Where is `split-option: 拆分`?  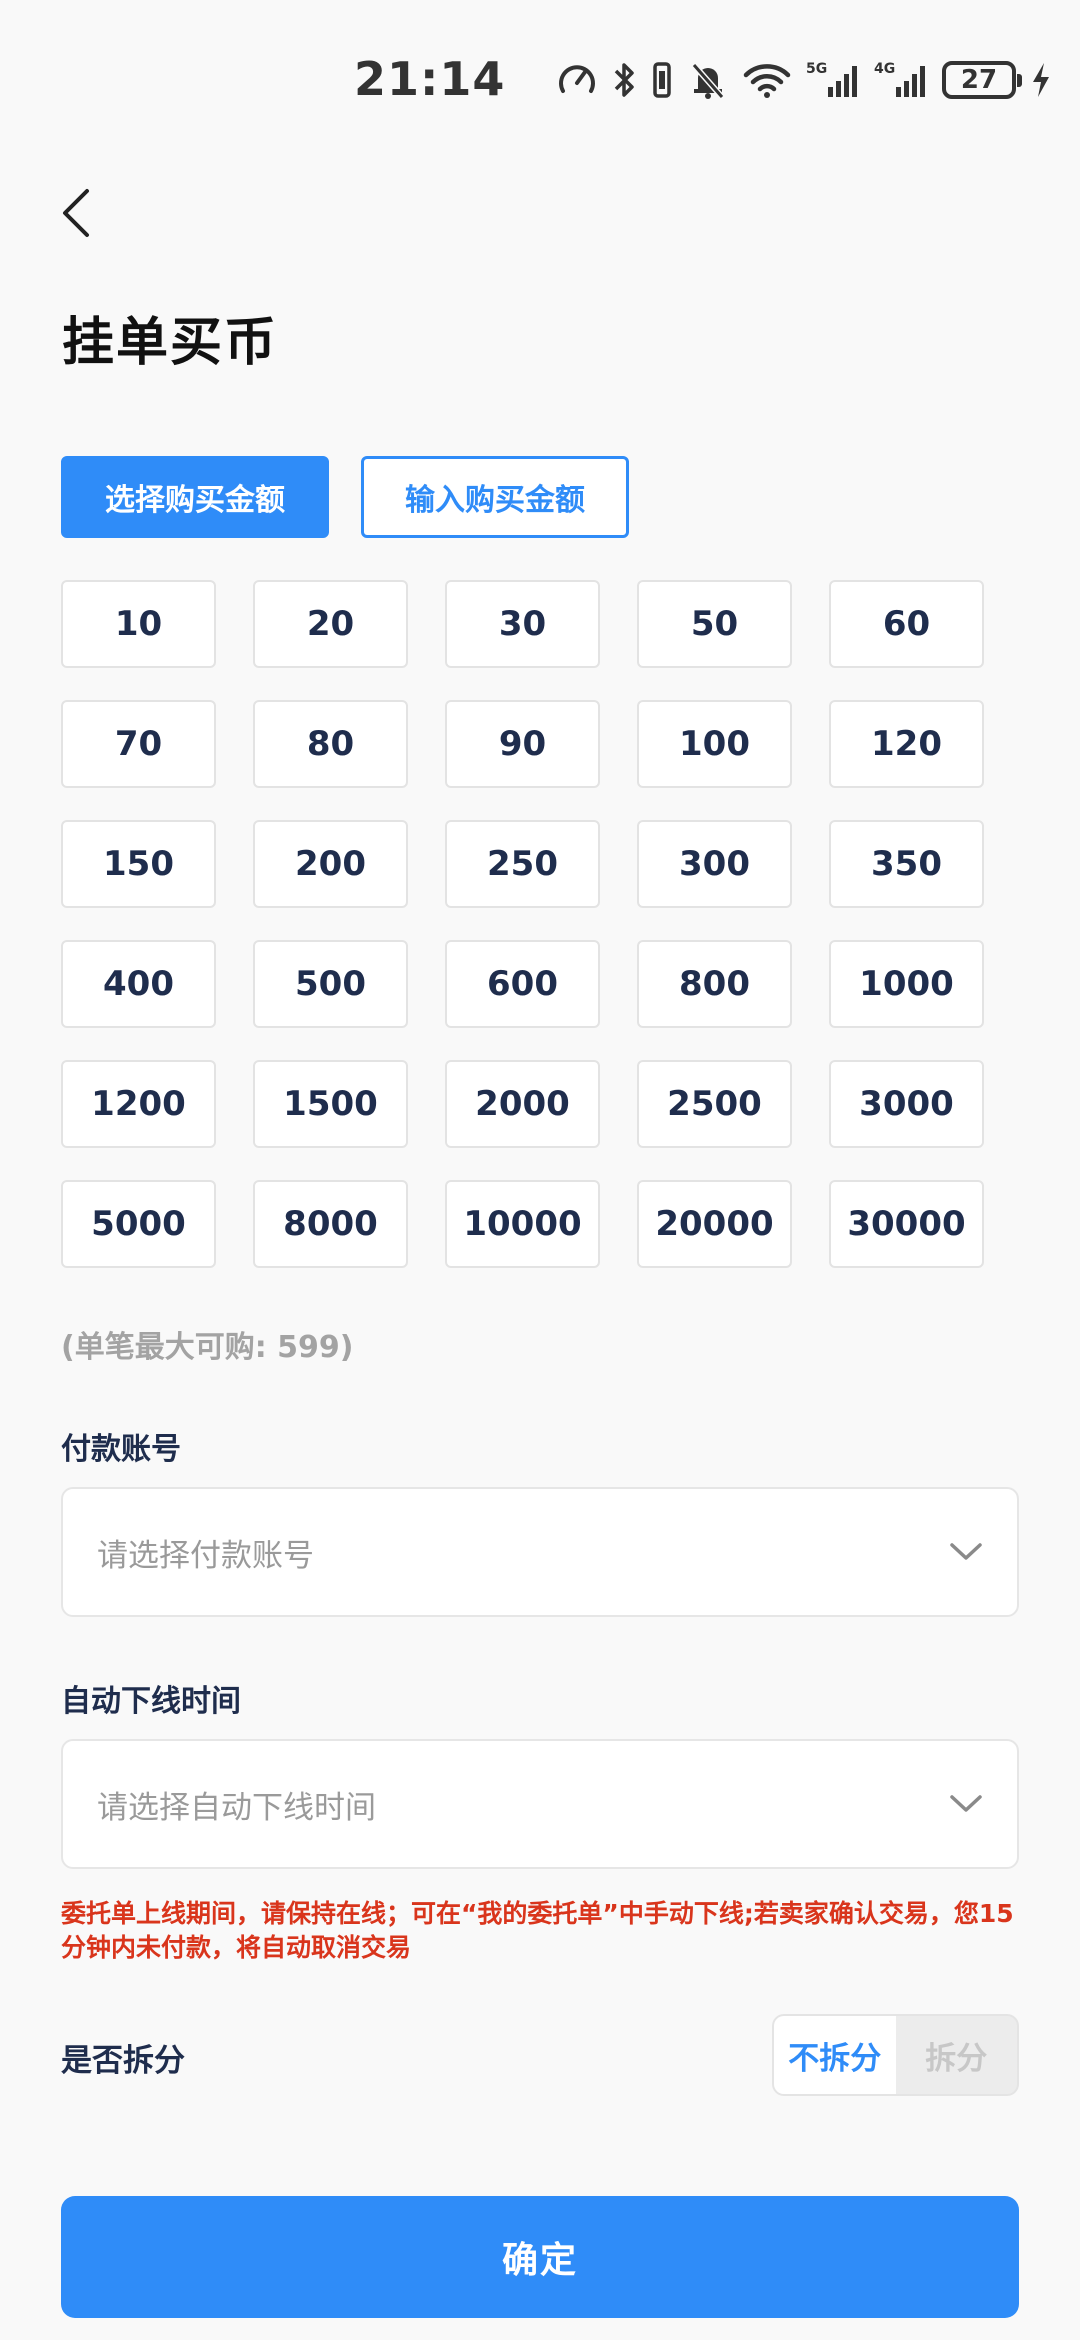
split-option: 拆分 is located at coordinates (957, 2055).